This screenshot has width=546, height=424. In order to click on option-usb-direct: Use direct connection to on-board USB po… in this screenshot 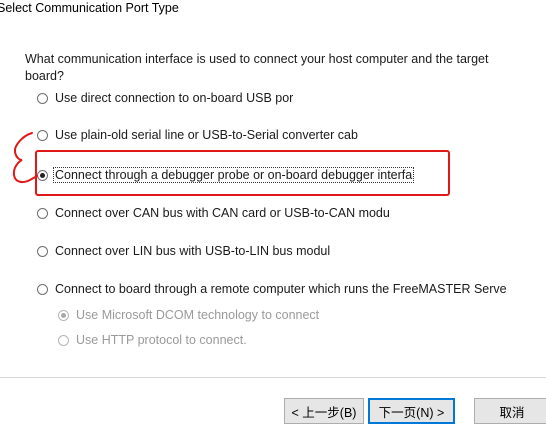, I will do `click(165, 98)`.